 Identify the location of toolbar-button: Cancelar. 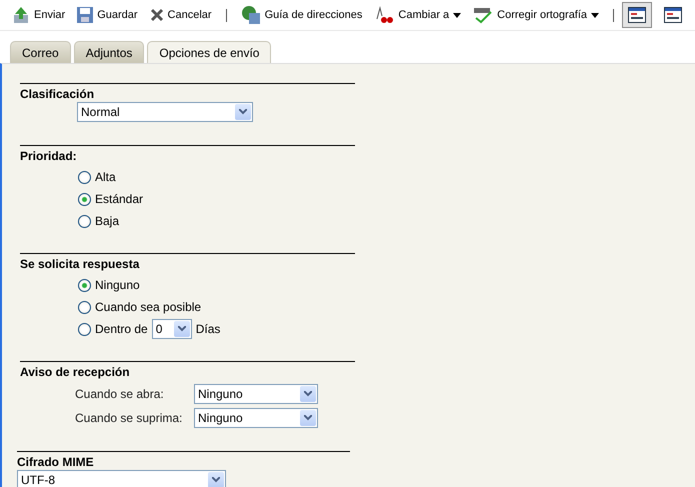
(181, 15).